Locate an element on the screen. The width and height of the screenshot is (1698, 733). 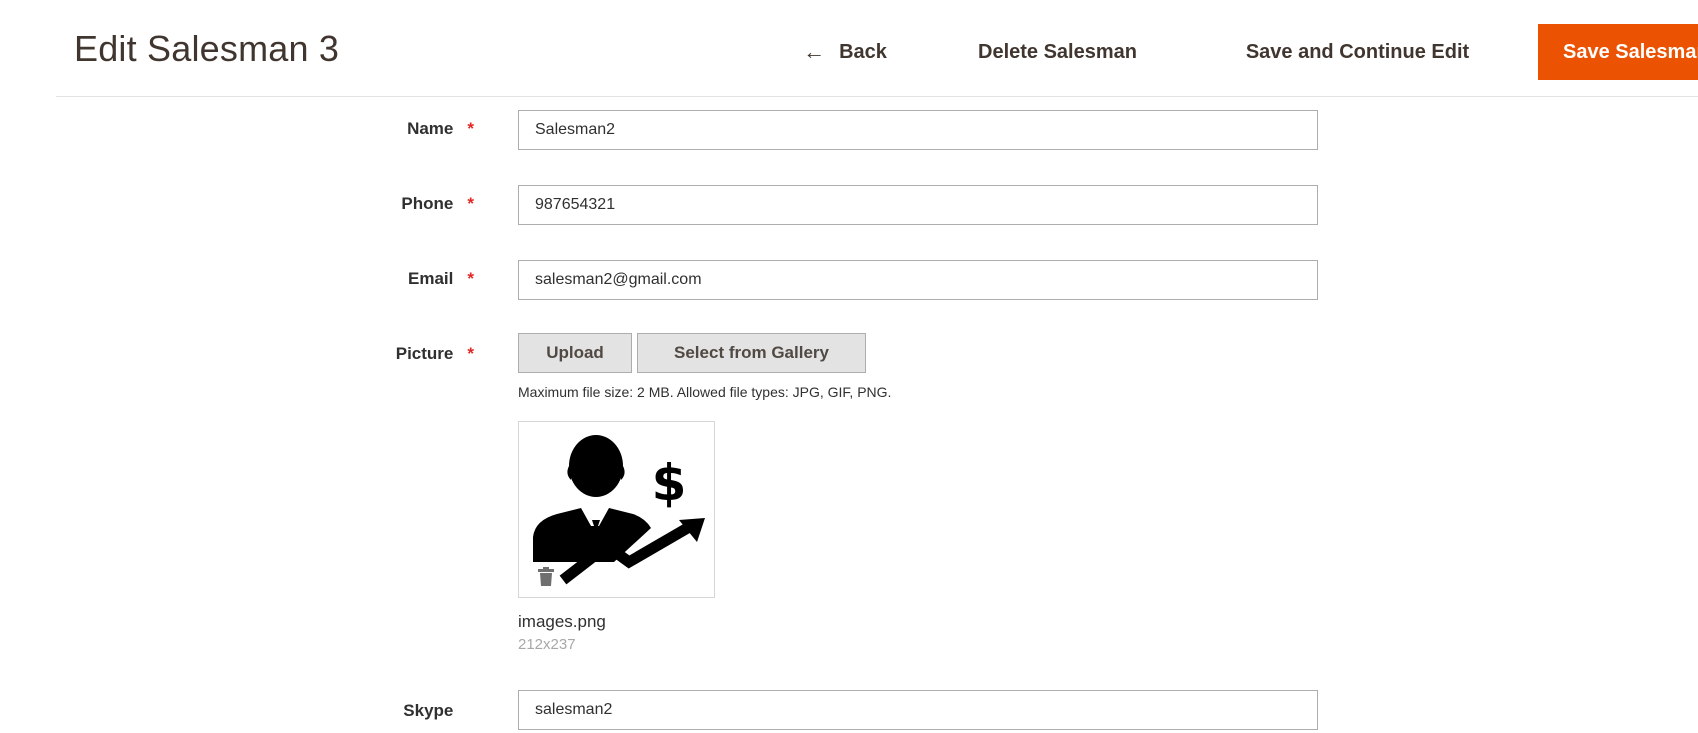
file-dimensions: 212x237 is located at coordinates (547, 644).